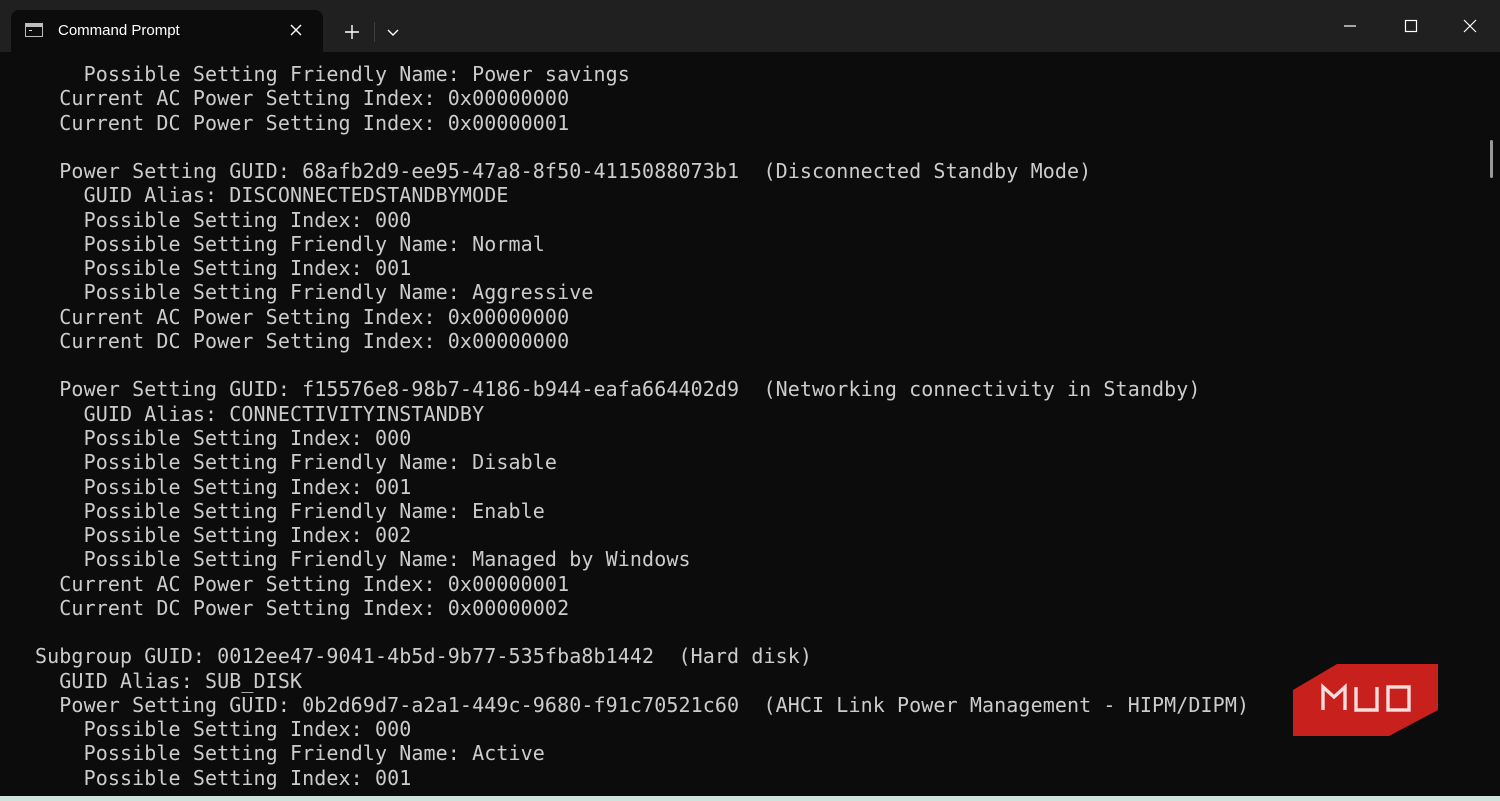 This screenshot has width=1500, height=801. Describe the element at coordinates (296, 462) in the screenshot. I see `terminal-line: Possible Setting Friendly Name: Disable` at that location.